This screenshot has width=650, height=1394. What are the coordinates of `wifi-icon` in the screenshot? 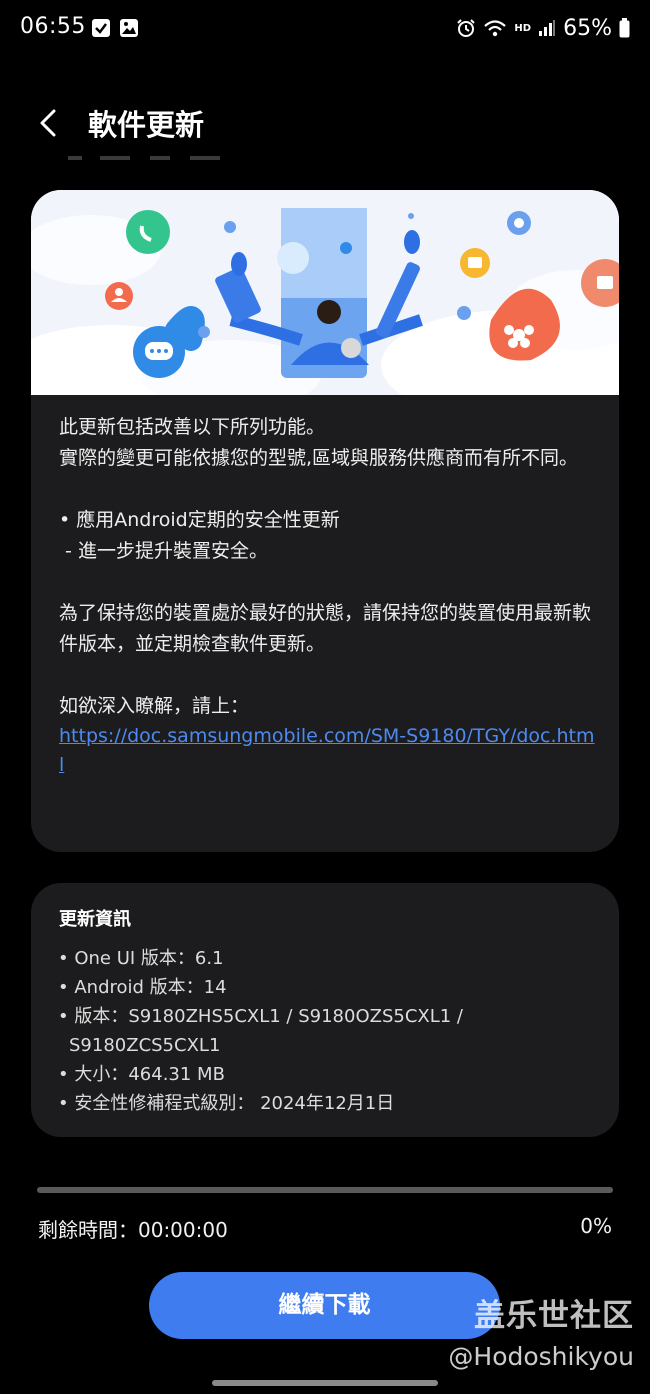 It's located at (495, 28).